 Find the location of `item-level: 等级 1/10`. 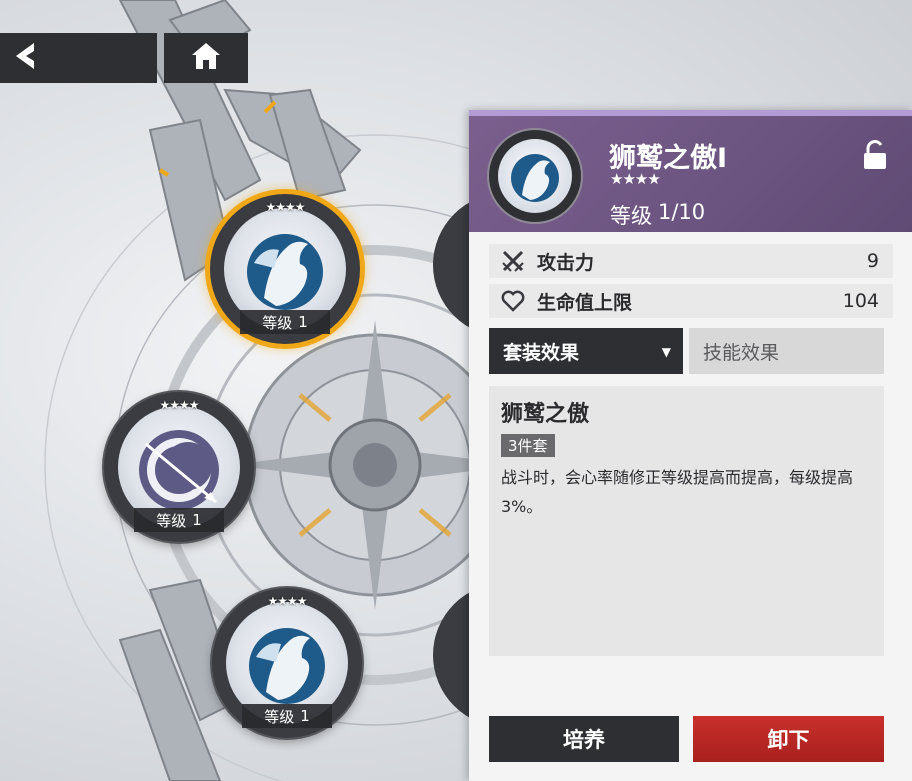

item-level: 等级 1/10 is located at coordinates (657, 215).